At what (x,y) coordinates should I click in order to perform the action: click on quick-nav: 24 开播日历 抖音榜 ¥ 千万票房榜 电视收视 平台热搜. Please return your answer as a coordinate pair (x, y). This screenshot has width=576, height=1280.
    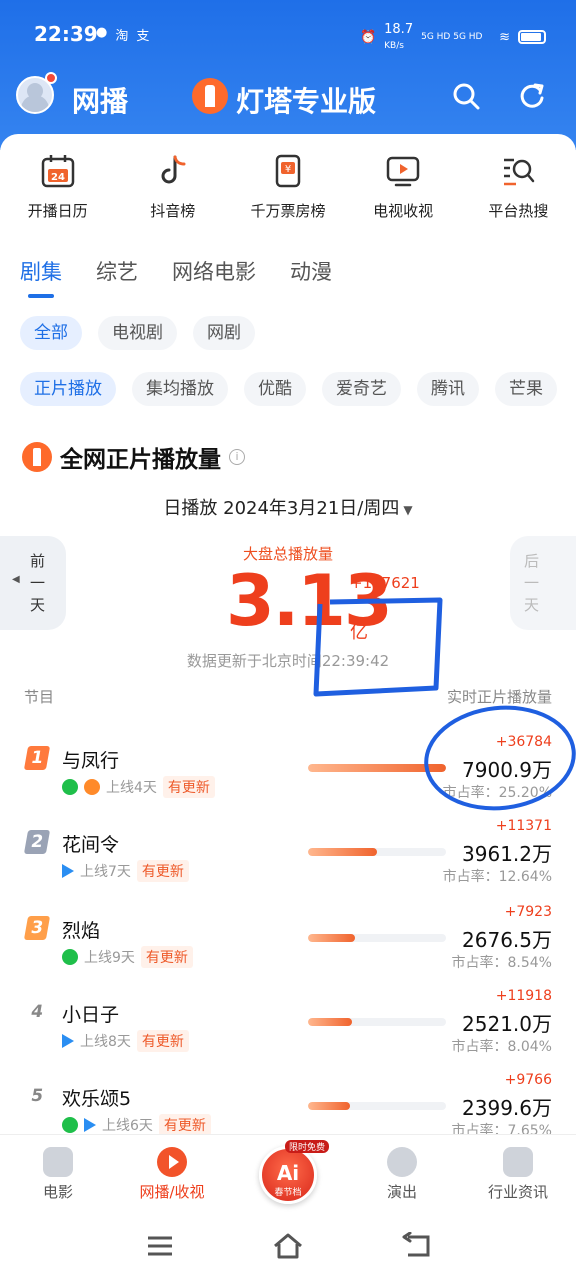
    Looking at the image, I should click on (288, 190).